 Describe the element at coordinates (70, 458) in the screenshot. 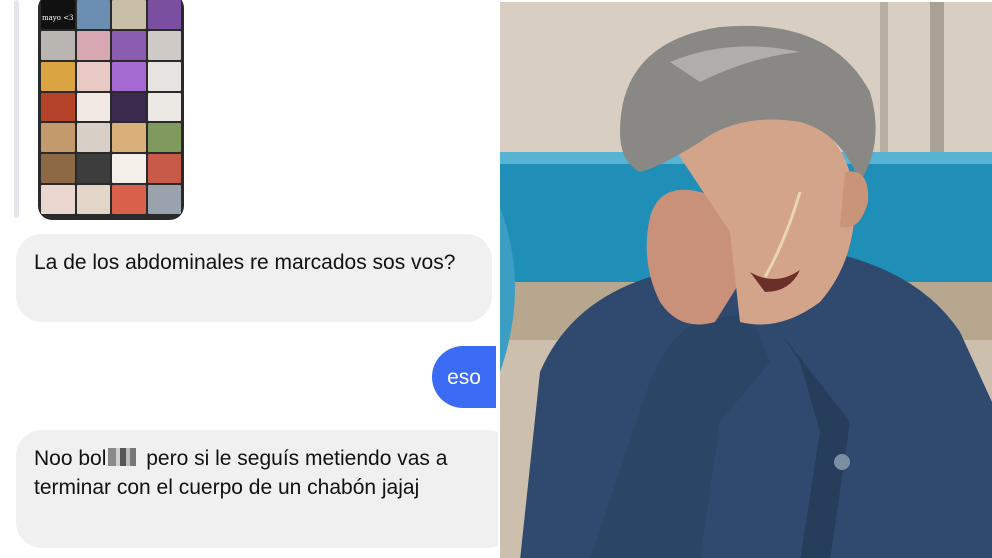

I see `message-text-start: Noo bol` at that location.